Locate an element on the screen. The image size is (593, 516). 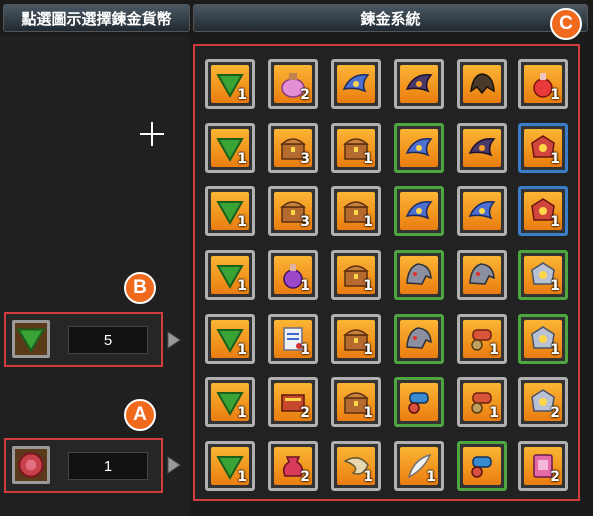
item-slot-background: 3 is located at coordinates (293, 148).